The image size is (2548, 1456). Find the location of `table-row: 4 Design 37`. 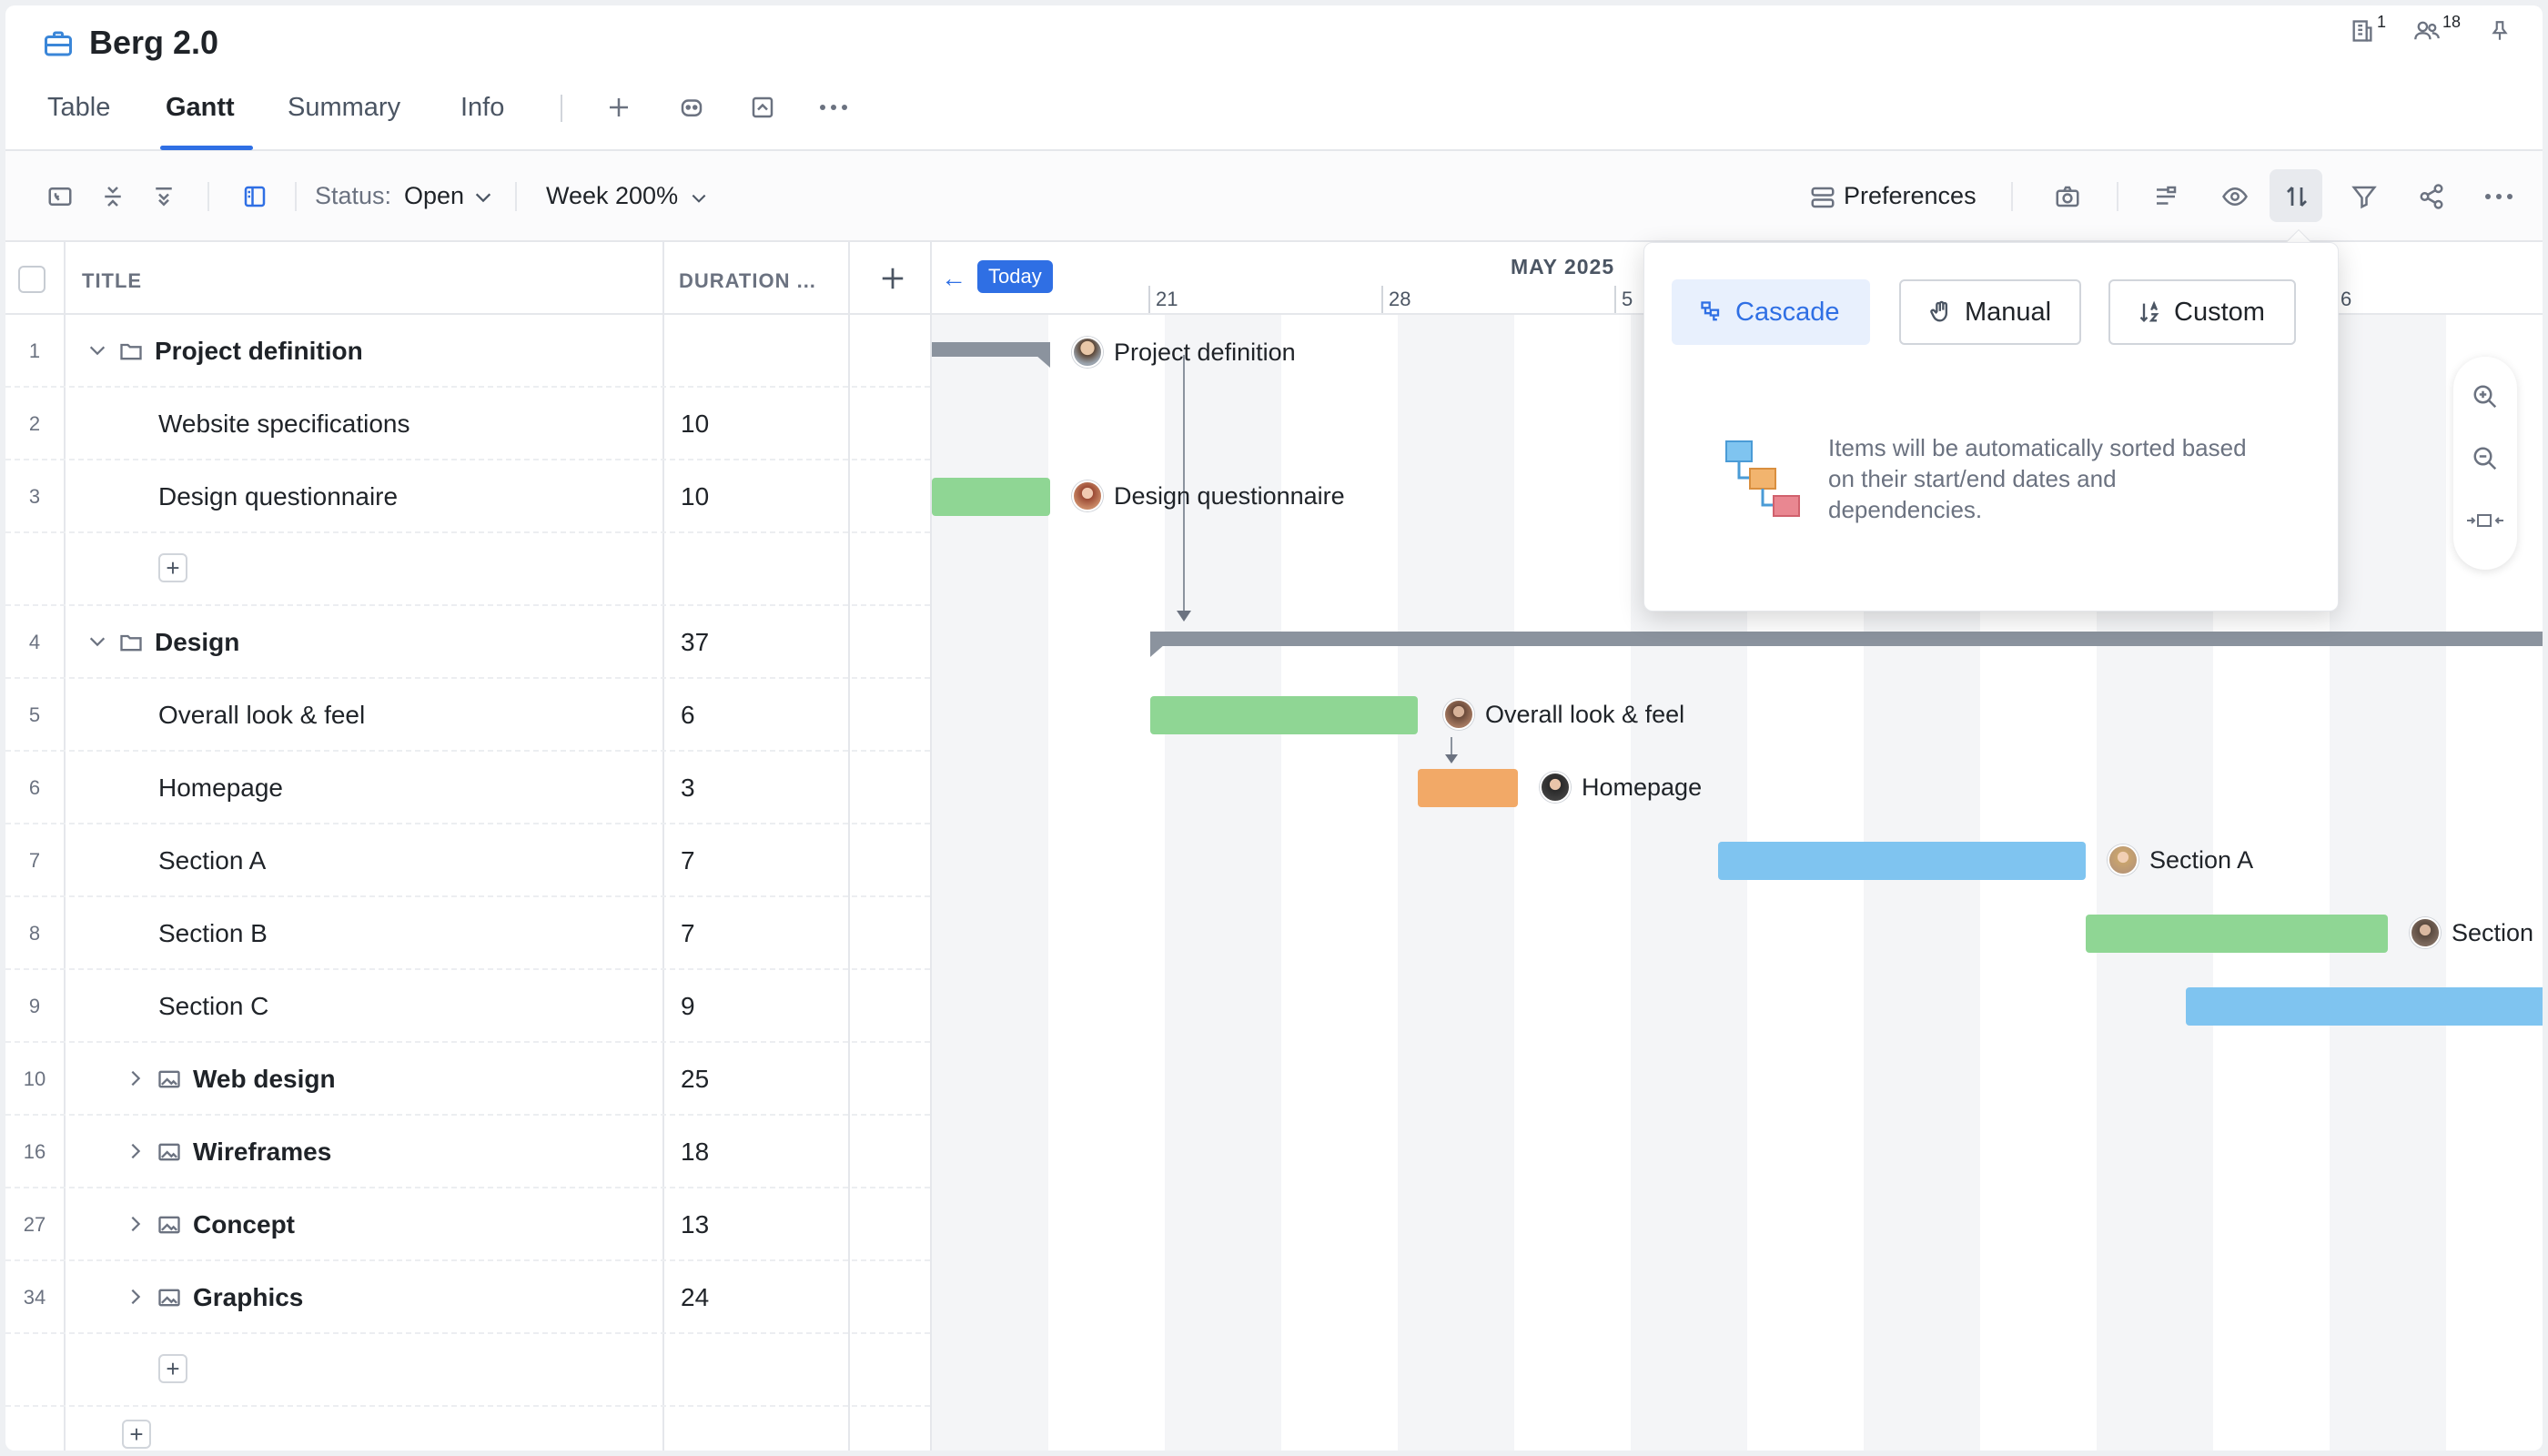

table-row: 4 Design 37 is located at coordinates (468, 643).